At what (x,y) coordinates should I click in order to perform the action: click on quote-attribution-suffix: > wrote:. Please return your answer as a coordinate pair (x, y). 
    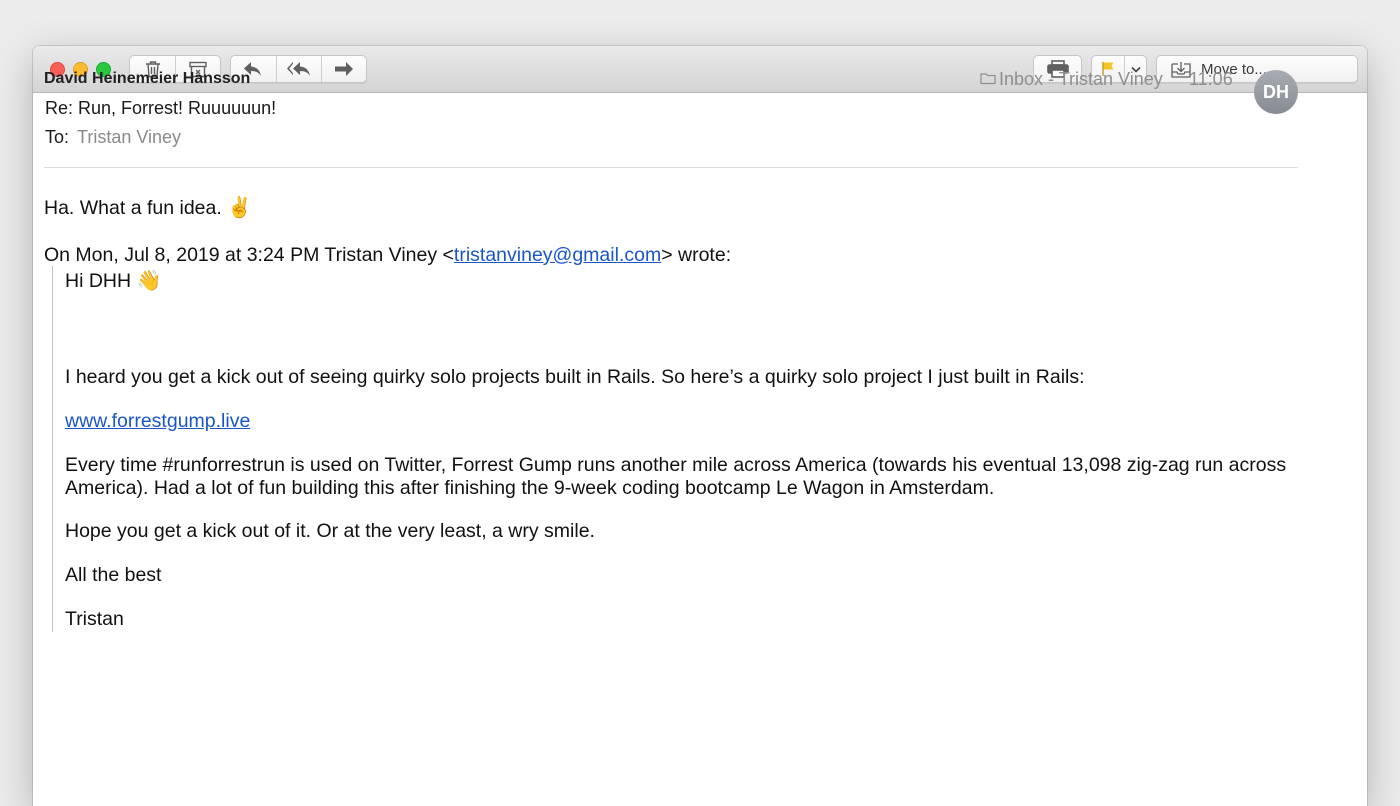
    Looking at the image, I should click on (696, 255).